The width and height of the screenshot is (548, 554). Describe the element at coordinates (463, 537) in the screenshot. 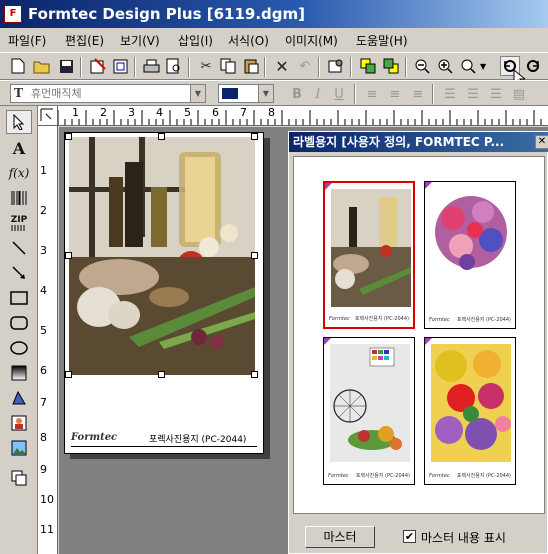

I see `show-master-checkbox-label: 마스터 내용 표시` at that location.